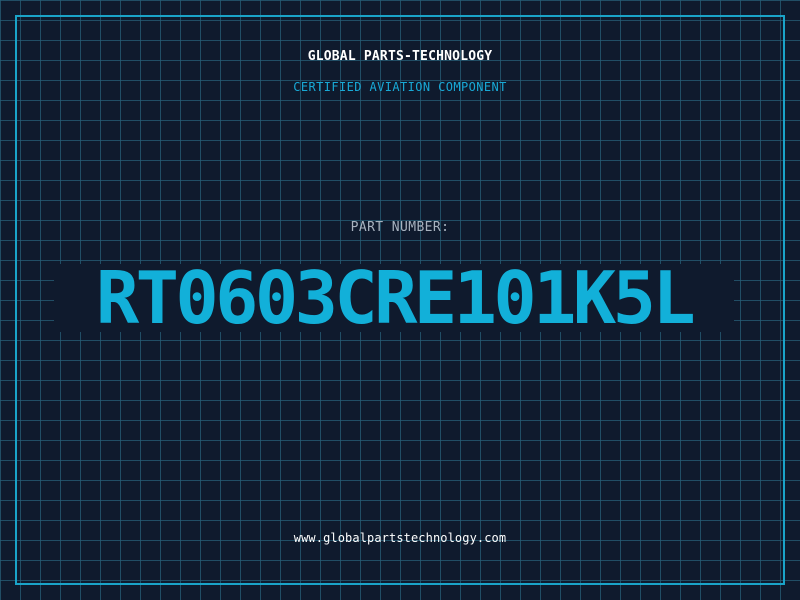 The image size is (800, 600). I want to click on company-name: GLOBAL PARTS-TECHNOLOGY, so click(400, 56).